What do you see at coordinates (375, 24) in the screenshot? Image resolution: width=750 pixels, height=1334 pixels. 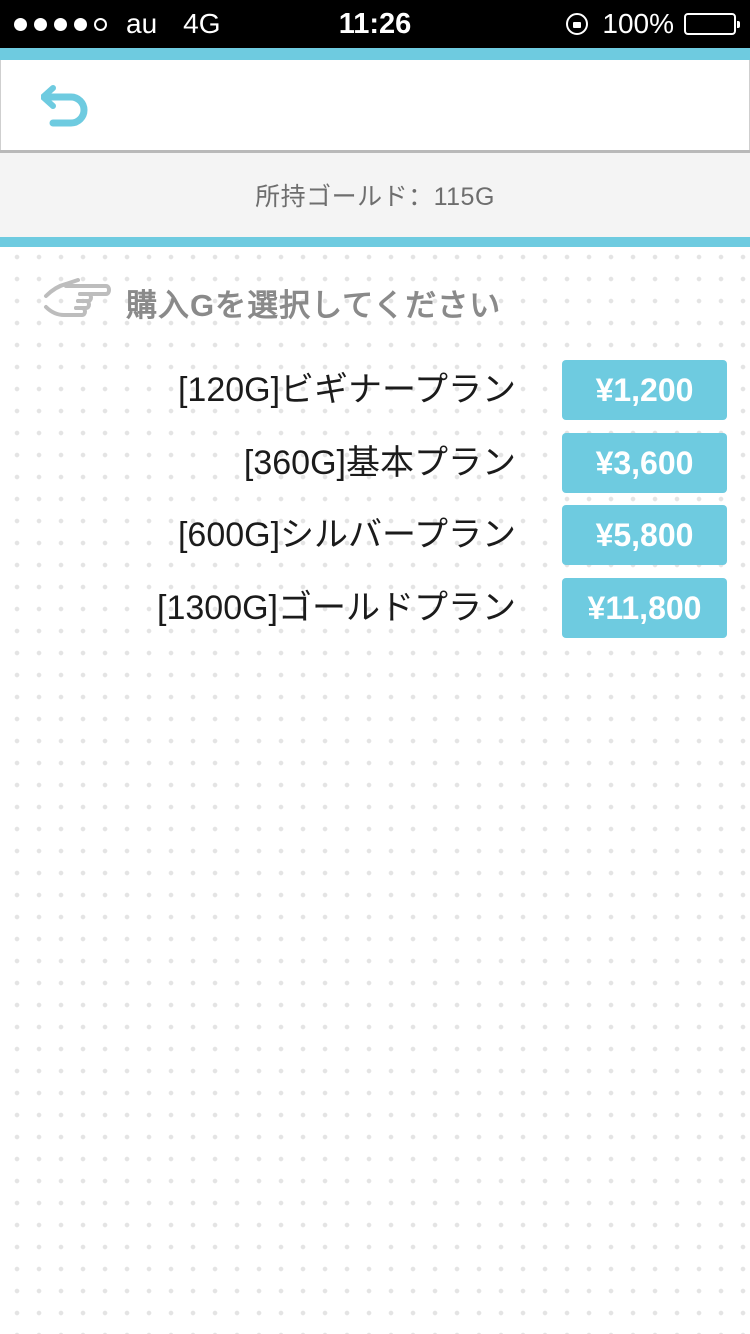 I see `status-bar: au 4G 11:26 100%` at bounding box center [375, 24].